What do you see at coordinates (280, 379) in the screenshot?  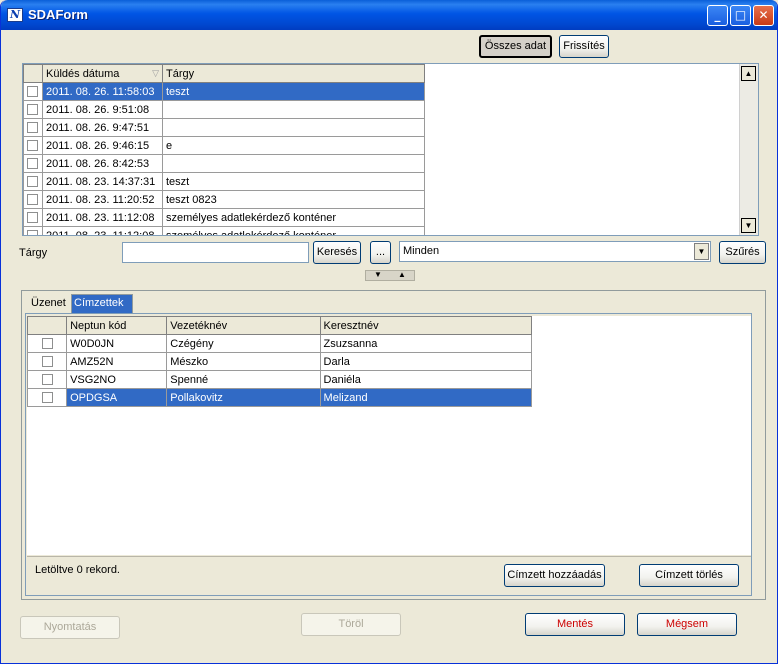 I see `recipient-row: VSG2NO Spenné Daniéla` at bounding box center [280, 379].